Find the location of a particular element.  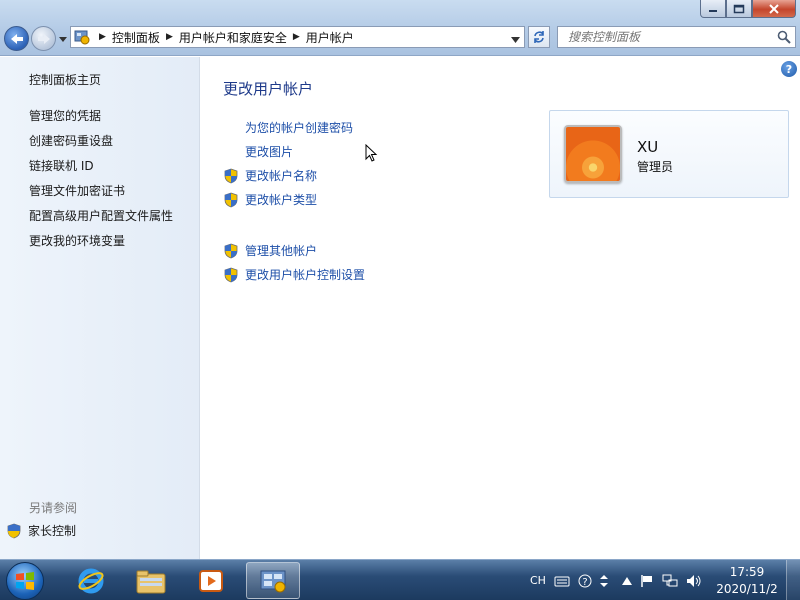

show-hidden-icons-button is located at coordinates (626, 580).